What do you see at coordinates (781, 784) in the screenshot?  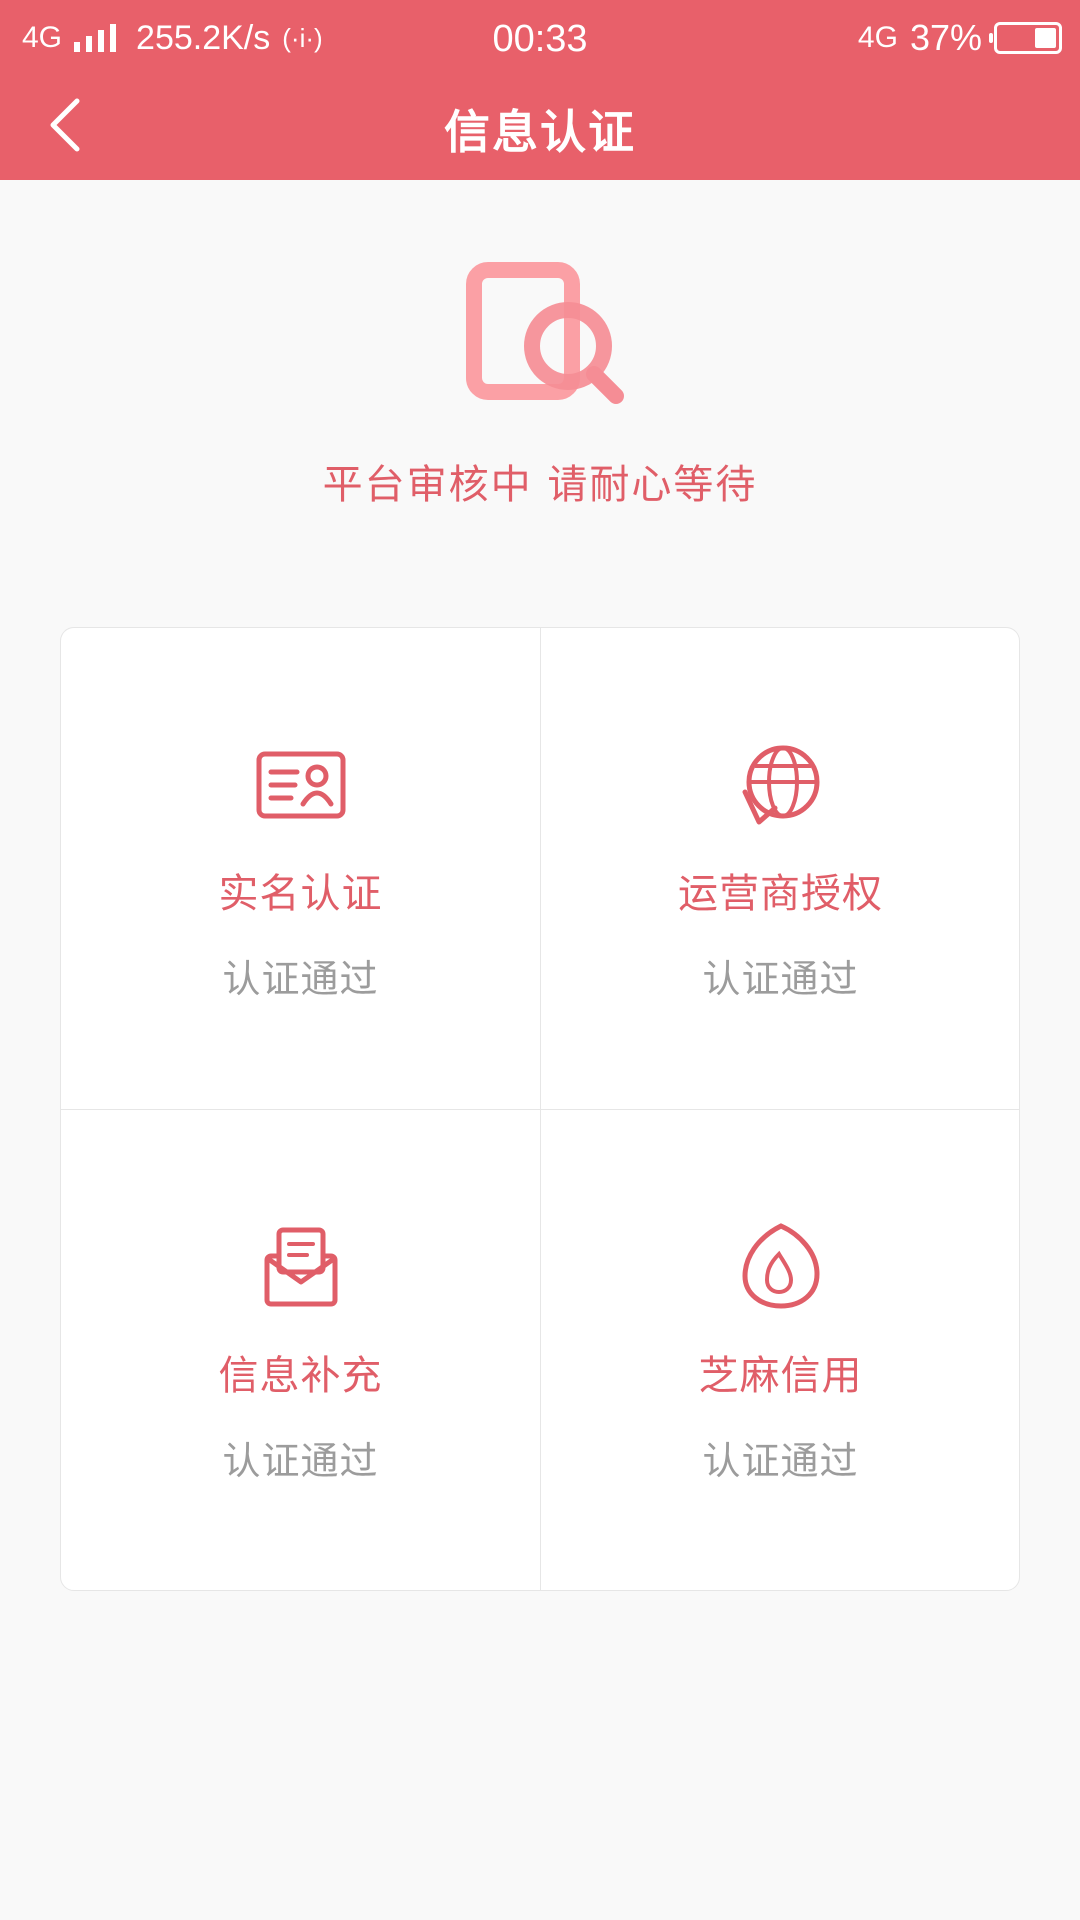 I see `globe-icon` at bounding box center [781, 784].